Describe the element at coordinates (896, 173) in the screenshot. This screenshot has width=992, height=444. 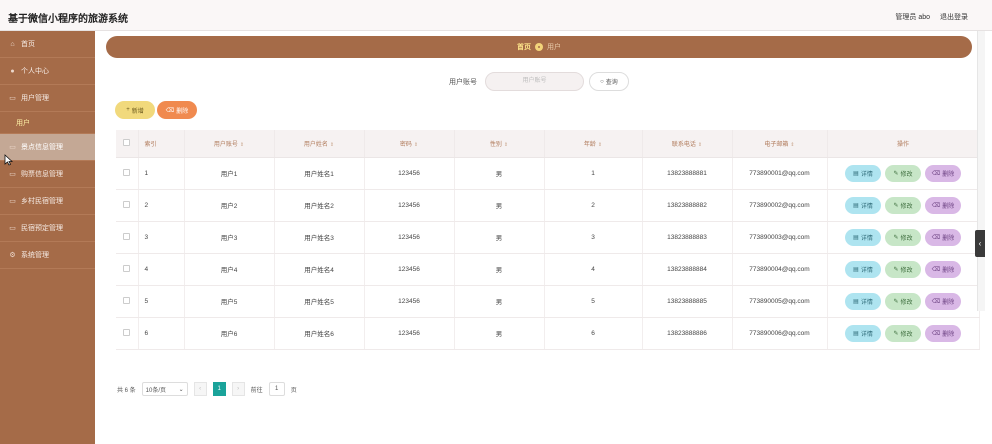
I see `pencil-icon: ✎` at that location.